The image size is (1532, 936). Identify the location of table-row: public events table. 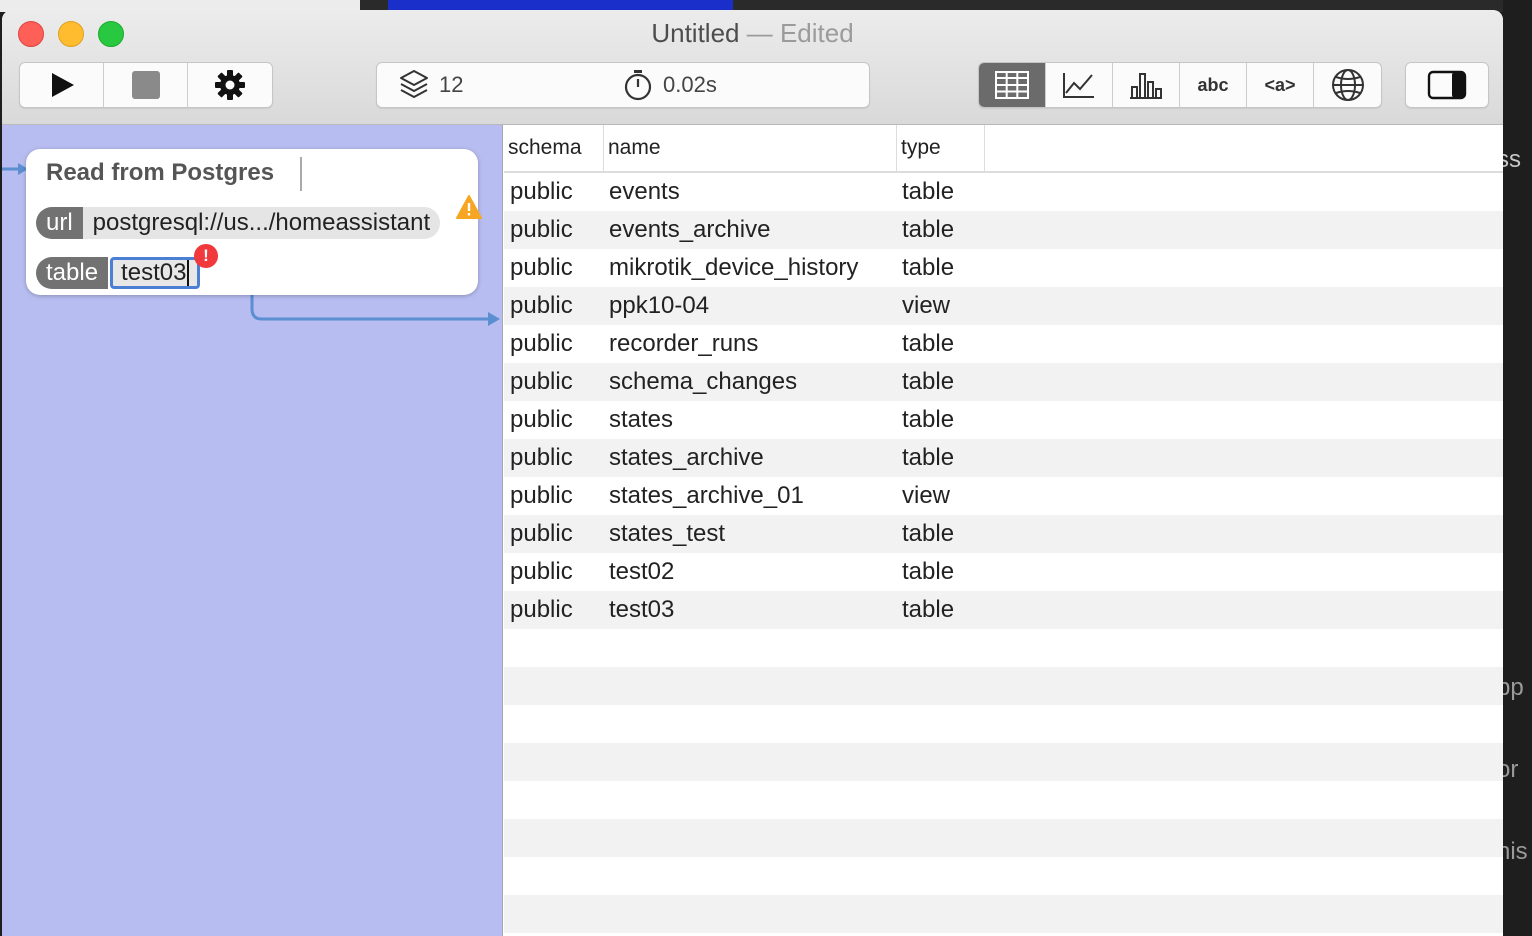
(1003, 192).